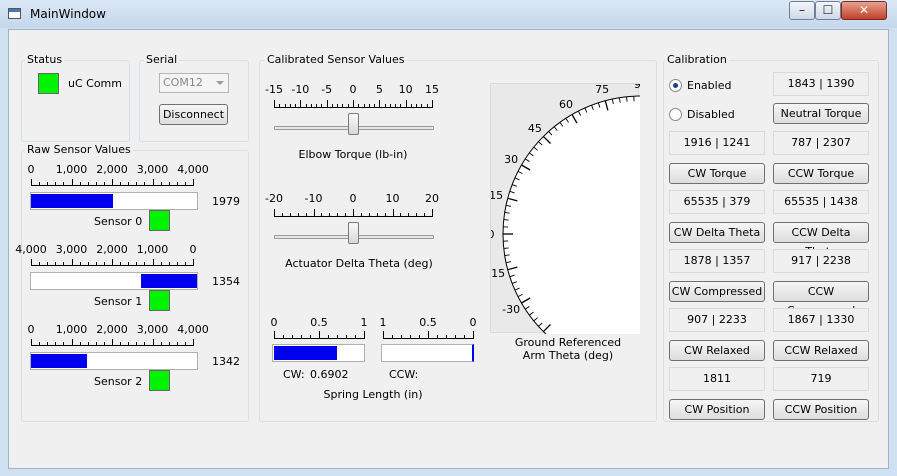 This screenshot has width=897, height=476. What do you see at coordinates (821, 113) in the screenshot?
I see `neutral-torque-button: Neutral Torque` at bounding box center [821, 113].